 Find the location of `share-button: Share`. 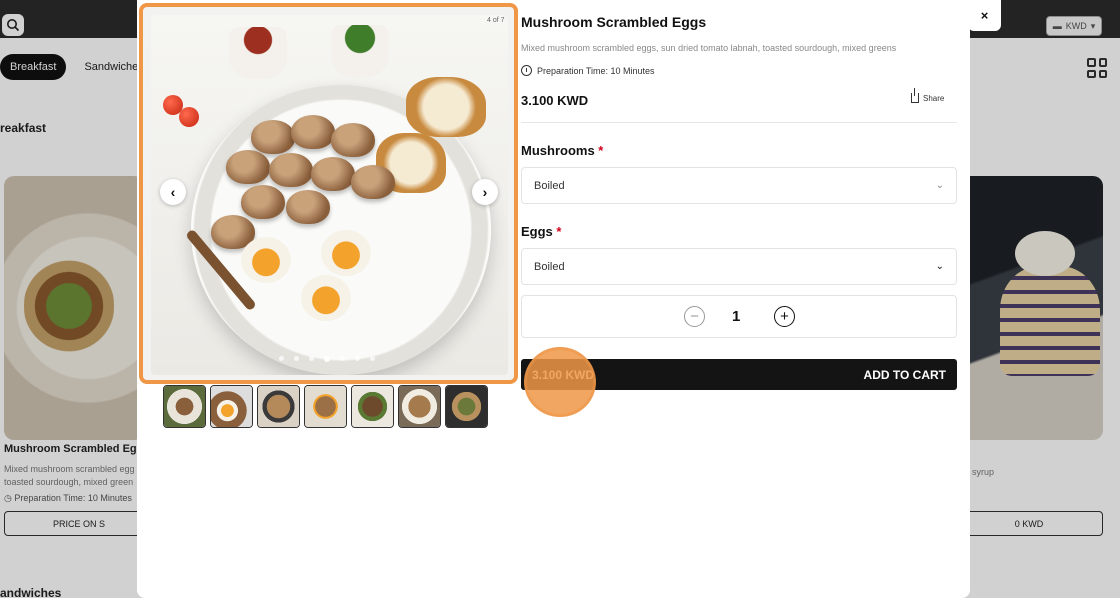

share-button: Share is located at coordinates (928, 95).